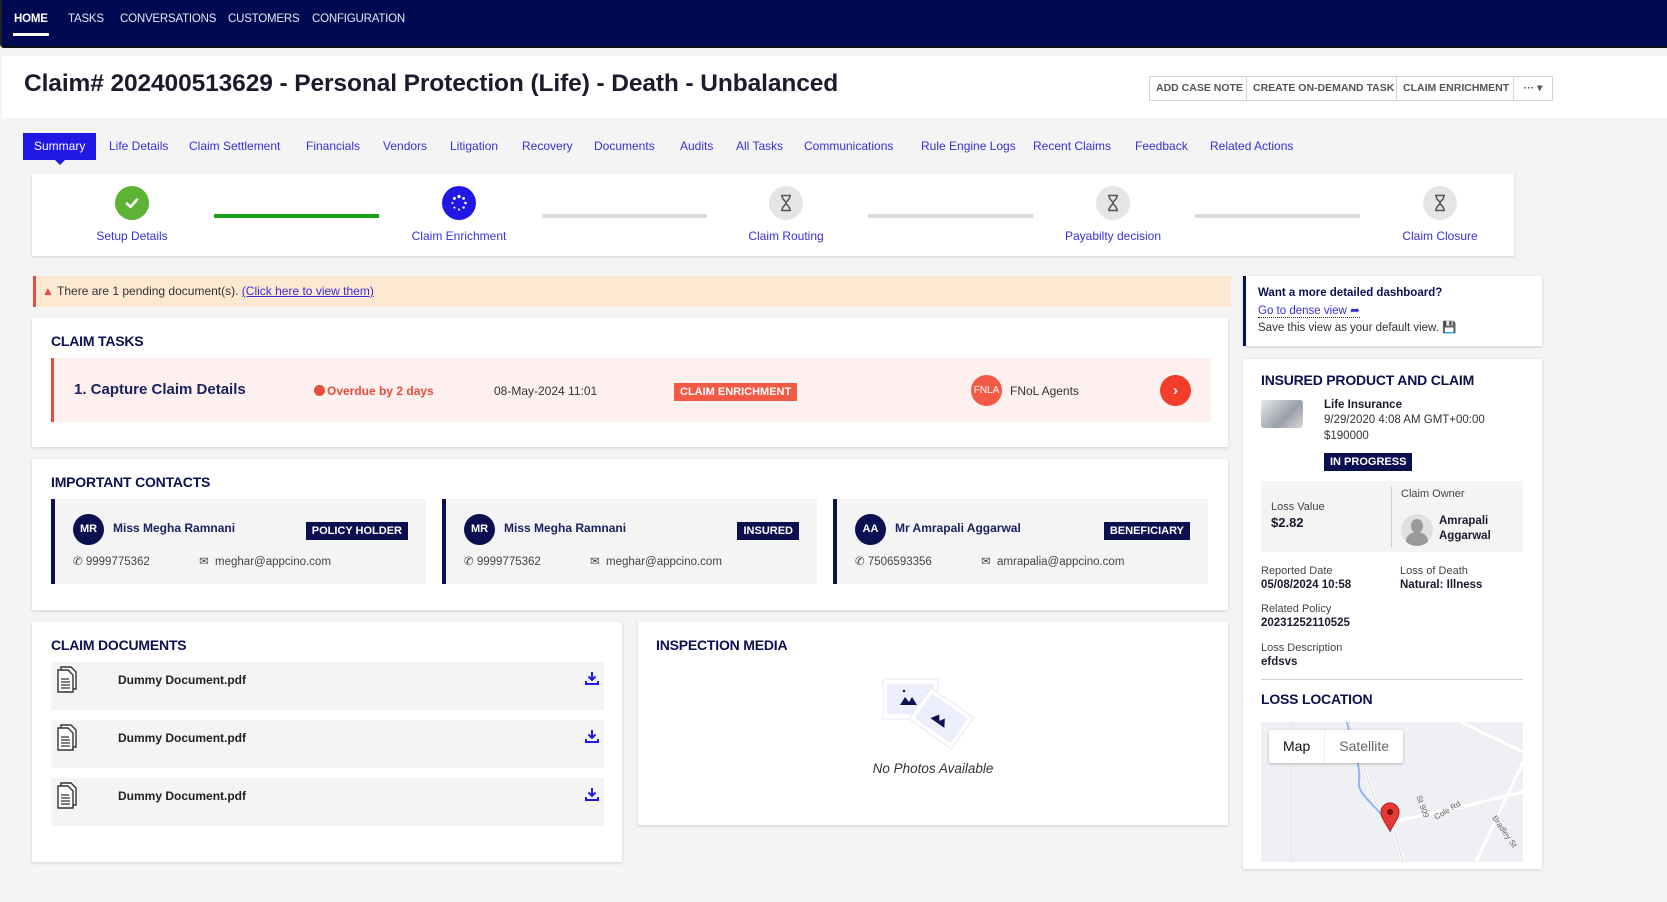  Describe the element at coordinates (848, 146) in the screenshot. I see `tab-communications: Communications` at that location.